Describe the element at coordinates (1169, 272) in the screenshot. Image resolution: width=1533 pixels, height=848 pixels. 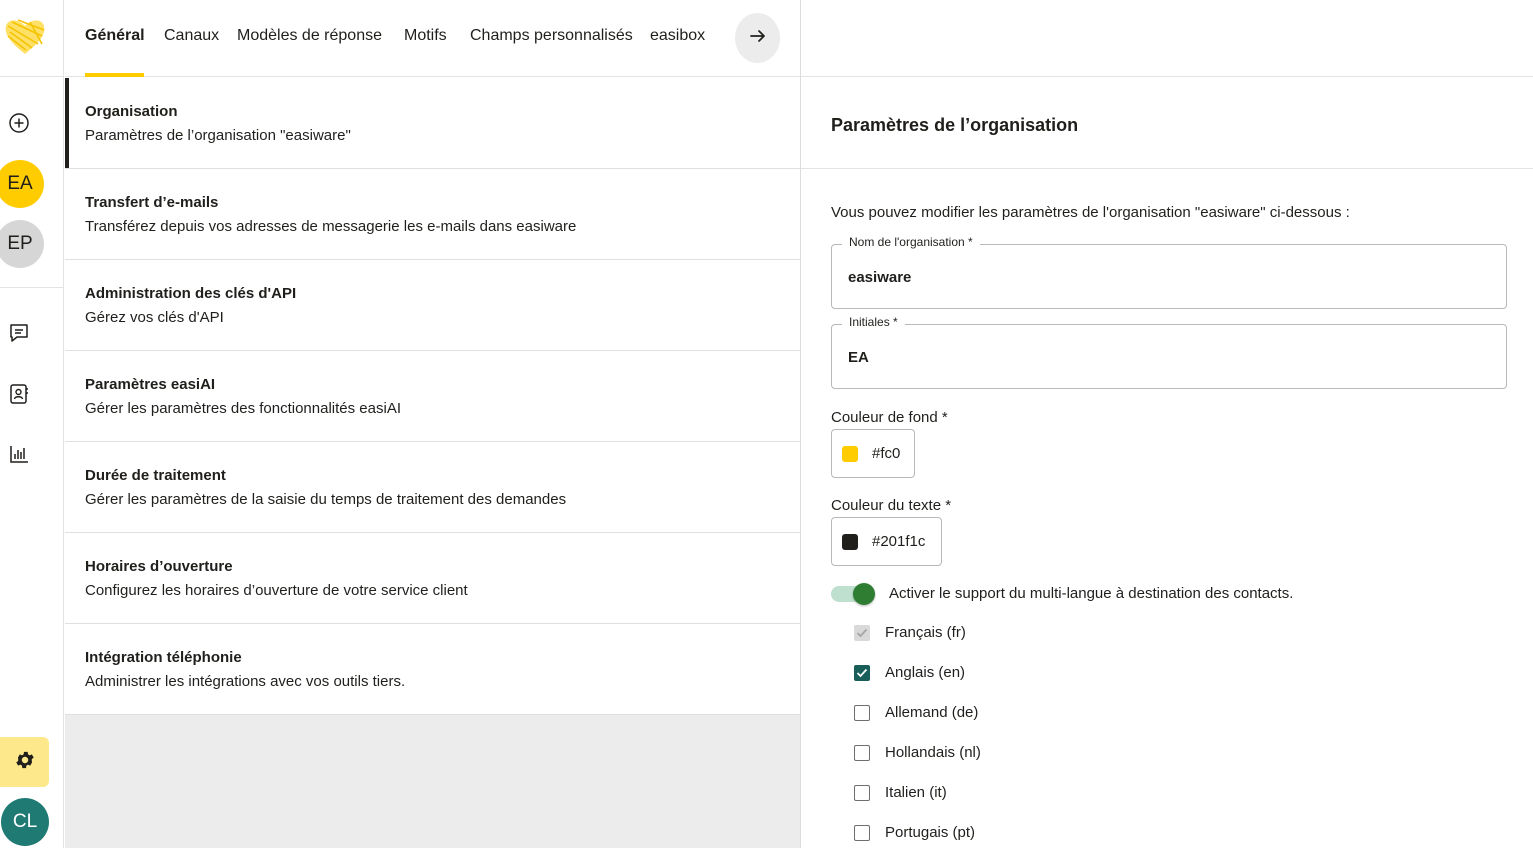
I see `org-name-field: Nom de l'organisation * easiware` at that location.